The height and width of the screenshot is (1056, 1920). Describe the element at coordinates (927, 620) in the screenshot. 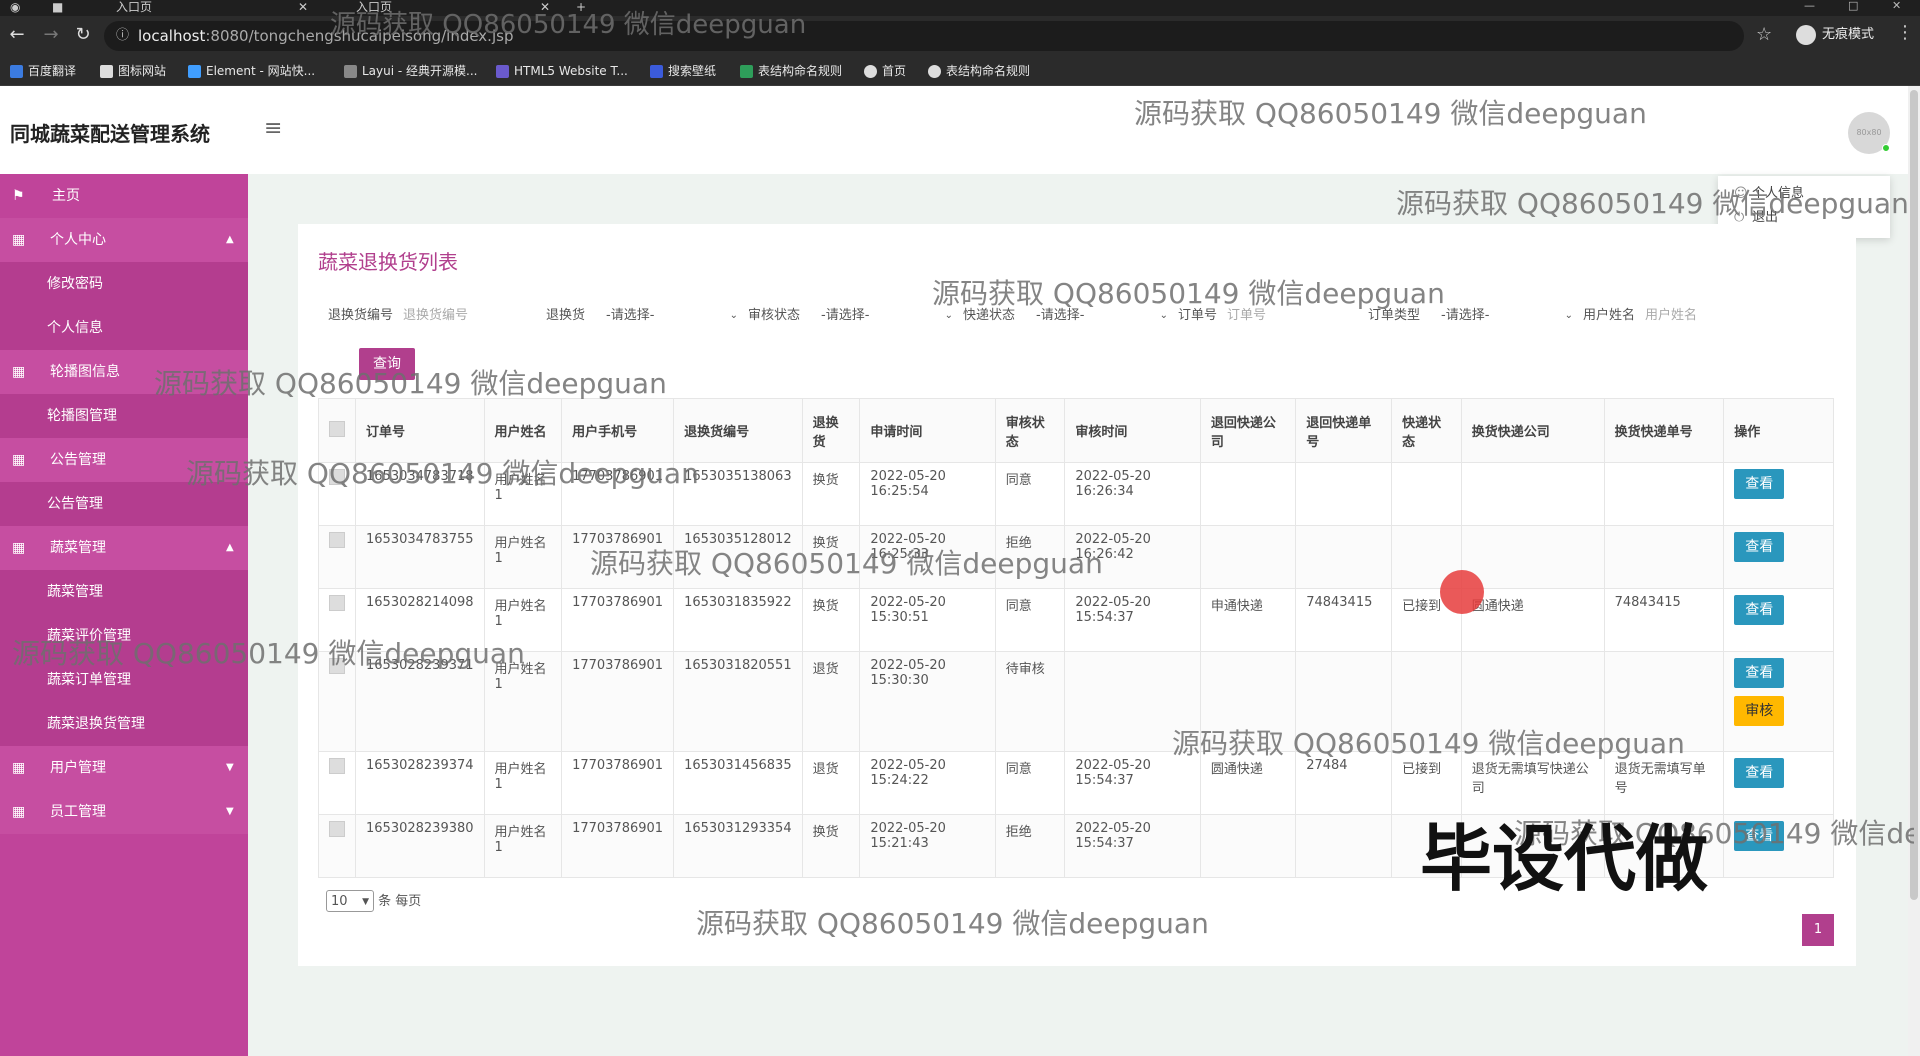

I see `cell-apply-time: 2022-05-20 15:30:51` at that location.